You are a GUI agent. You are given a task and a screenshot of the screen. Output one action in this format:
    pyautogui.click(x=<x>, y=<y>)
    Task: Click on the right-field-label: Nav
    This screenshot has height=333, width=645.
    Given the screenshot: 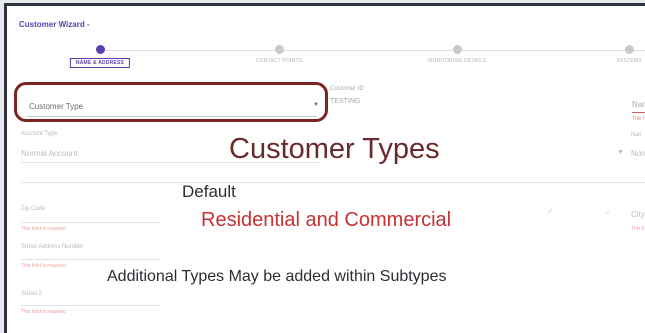 What is the action you would take?
    pyautogui.click(x=636, y=135)
    